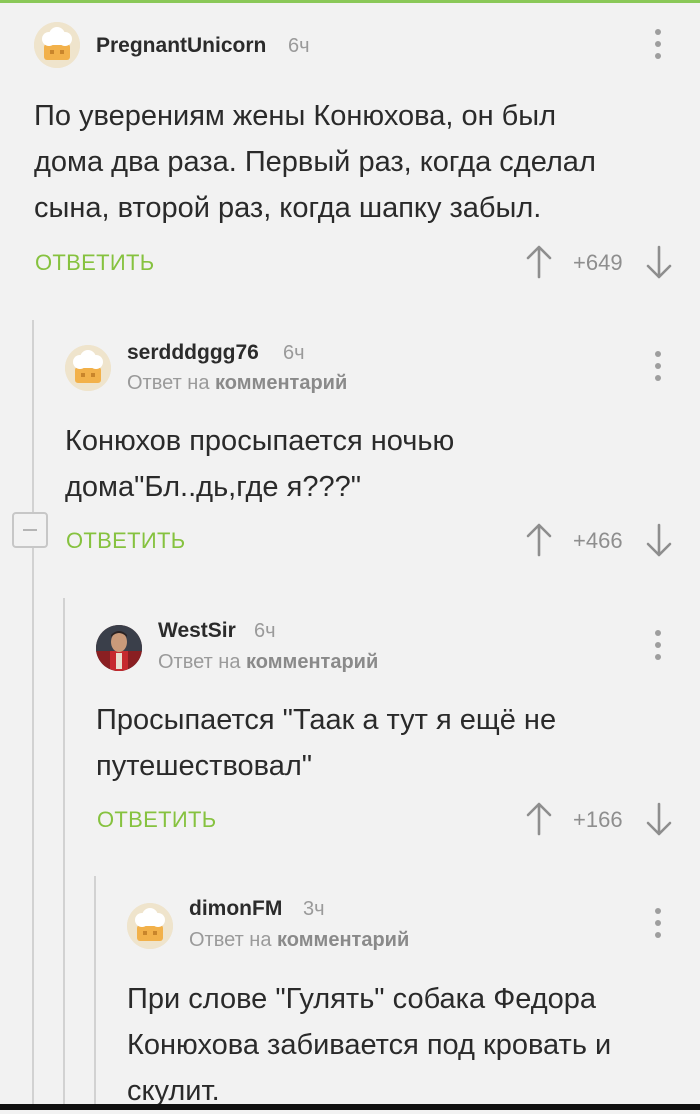  What do you see at coordinates (350, 1107) in the screenshot?
I see `bottom-bar` at bounding box center [350, 1107].